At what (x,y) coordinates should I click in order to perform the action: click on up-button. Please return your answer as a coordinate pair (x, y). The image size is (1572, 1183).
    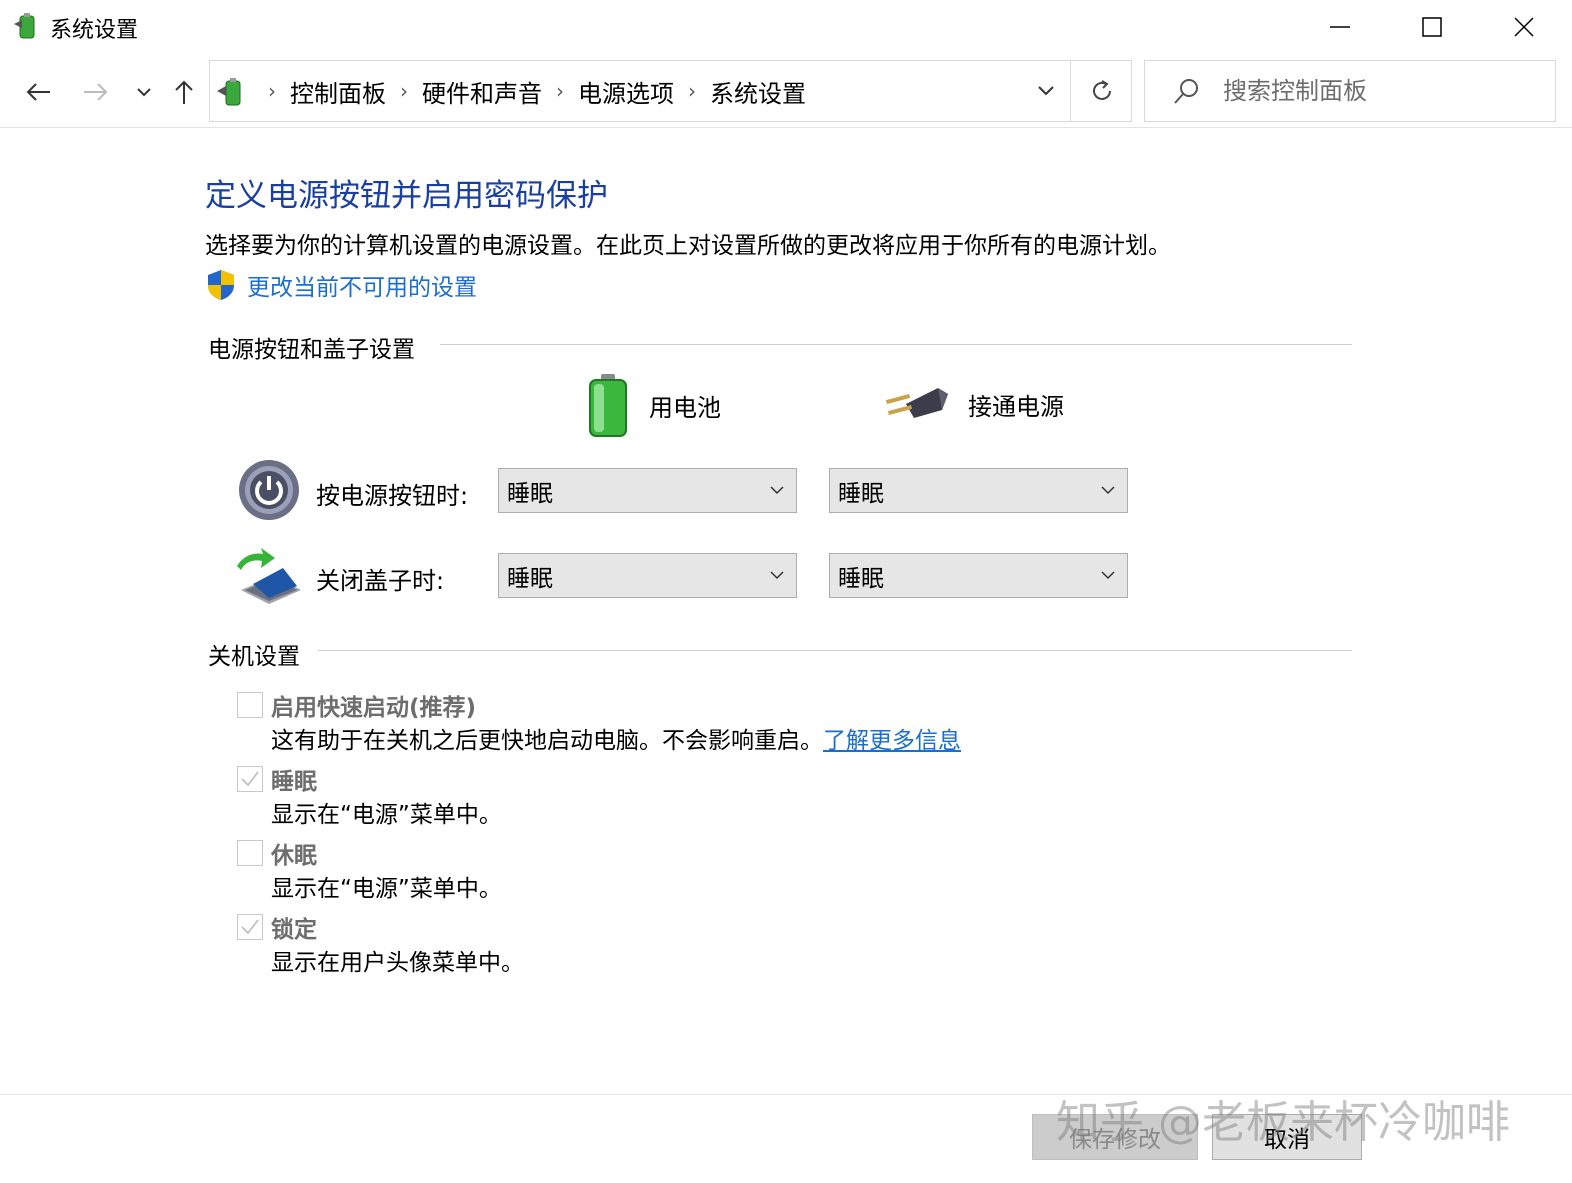
    Looking at the image, I should click on (184, 92).